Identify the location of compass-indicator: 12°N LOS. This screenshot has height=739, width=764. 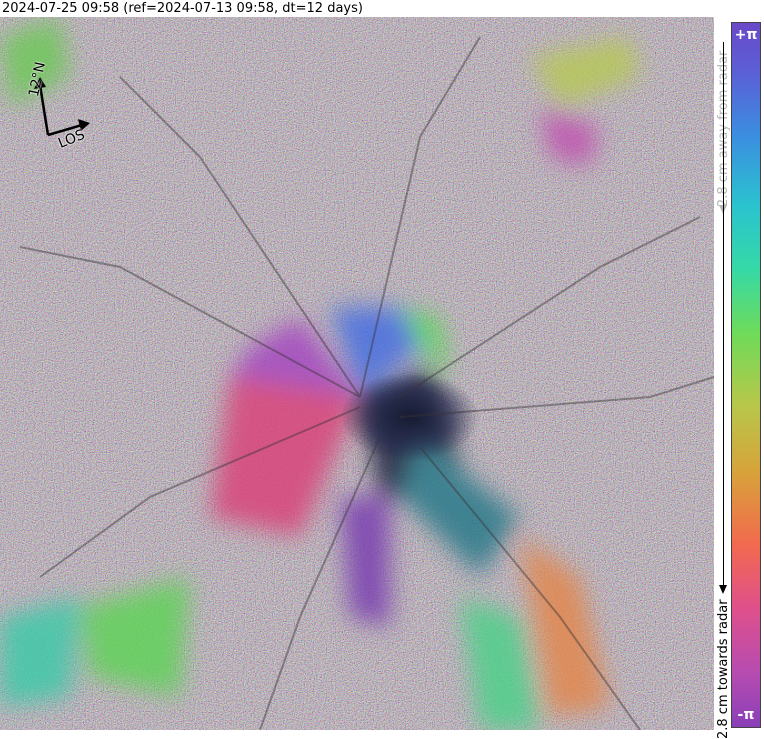
(60, 113).